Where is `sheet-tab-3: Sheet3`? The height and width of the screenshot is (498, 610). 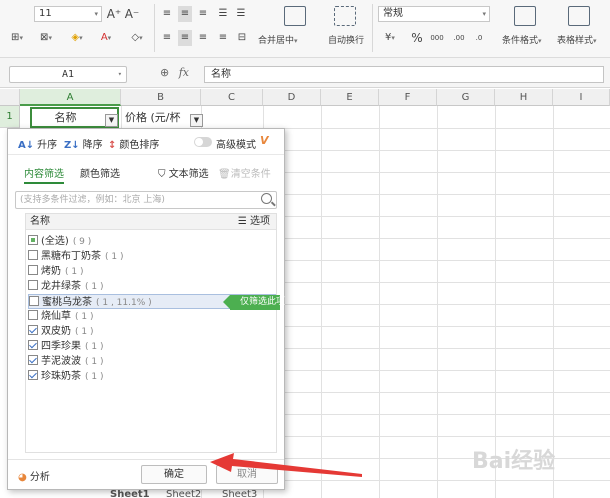 sheet-tab-3: Sheet3 is located at coordinates (239, 493).